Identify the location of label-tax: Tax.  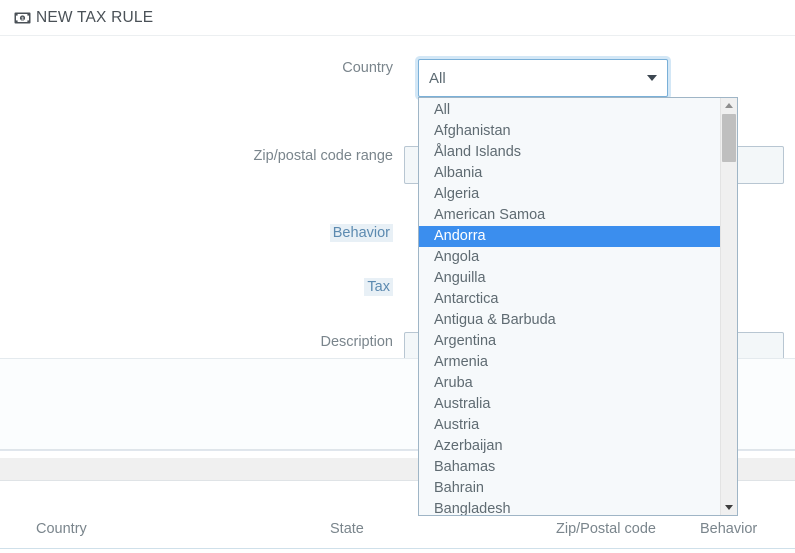
(202, 287).